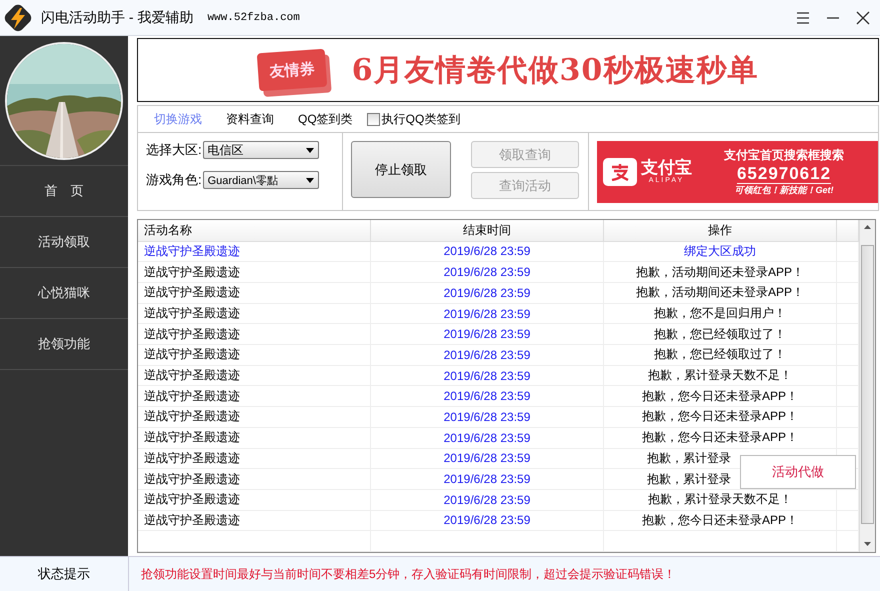  Describe the element at coordinates (178, 119) in the screenshot. I see `tab: 切换游戏` at that location.